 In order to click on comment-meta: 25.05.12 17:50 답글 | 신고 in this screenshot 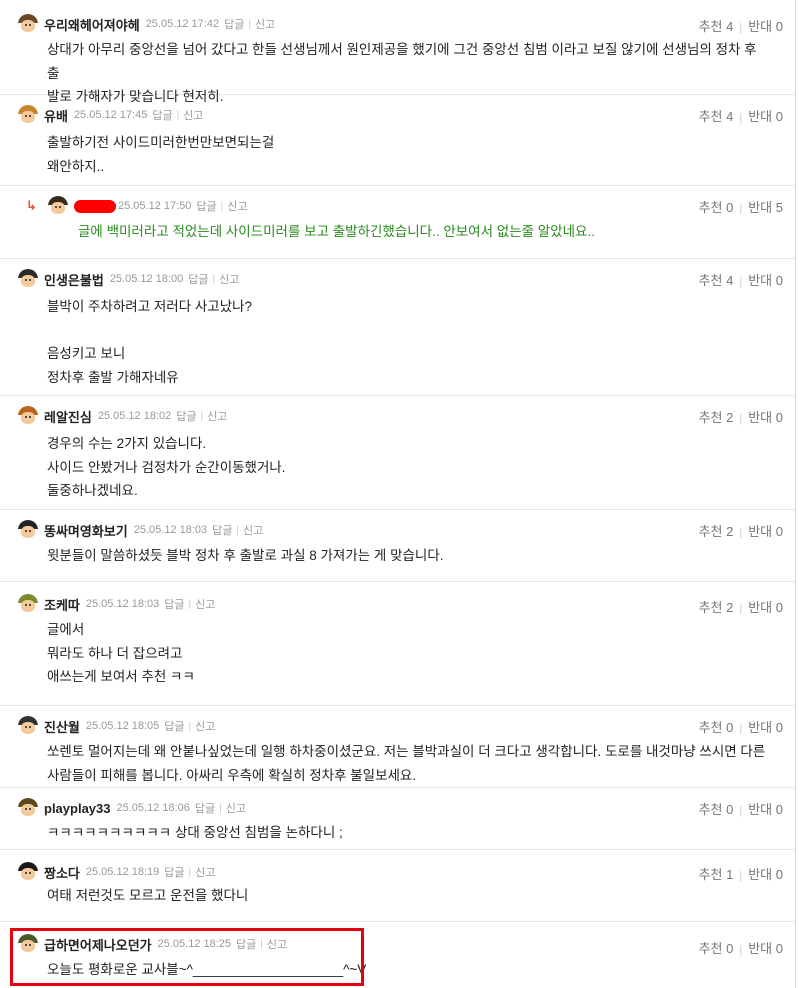, I will do `click(148, 206)`.